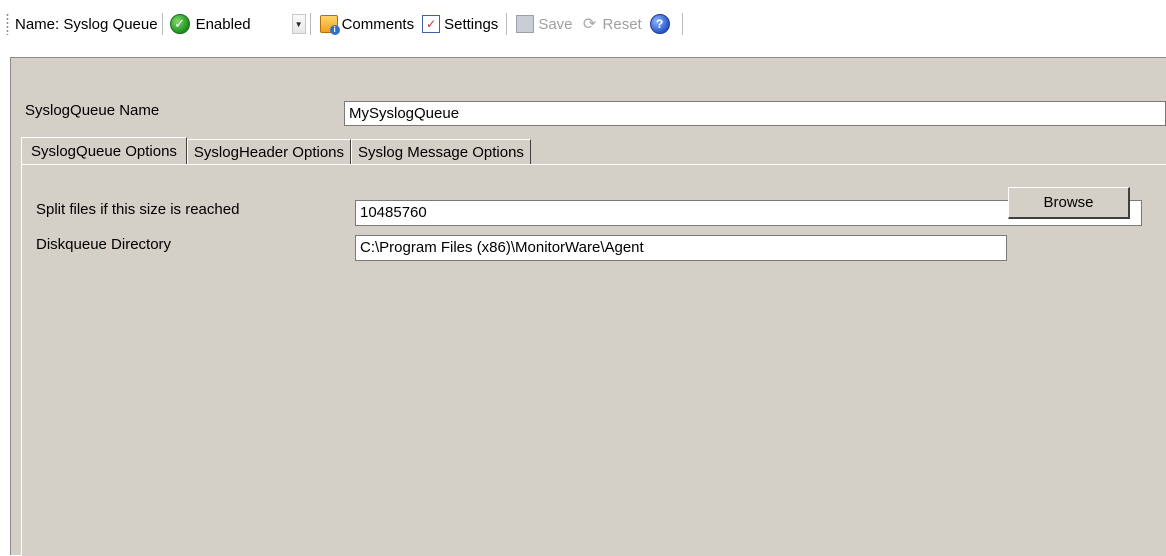 The image size is (1166, 556). I want to click on browse-button: Browse, so click(1069, 203).